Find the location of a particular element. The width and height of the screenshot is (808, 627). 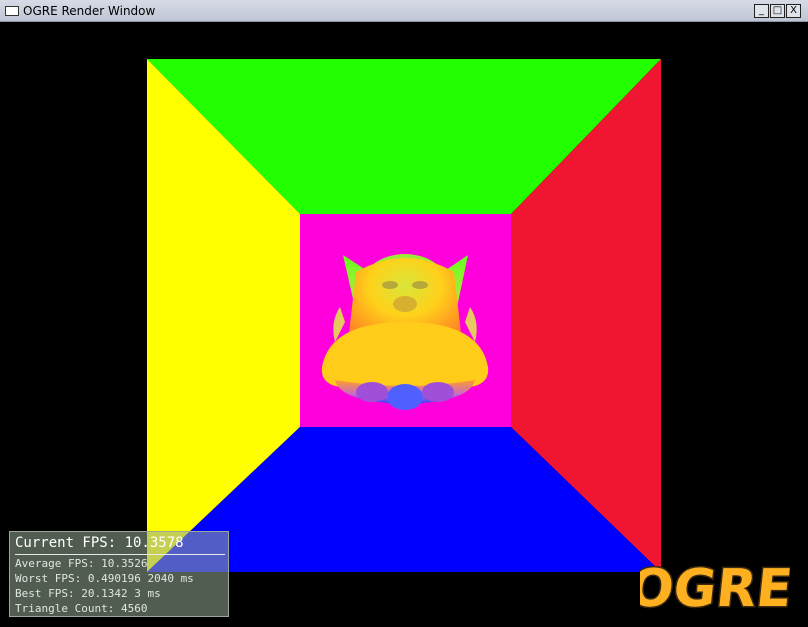

title-bar: OGRE Render Window _ □ X is located at coordinates (404, 11).